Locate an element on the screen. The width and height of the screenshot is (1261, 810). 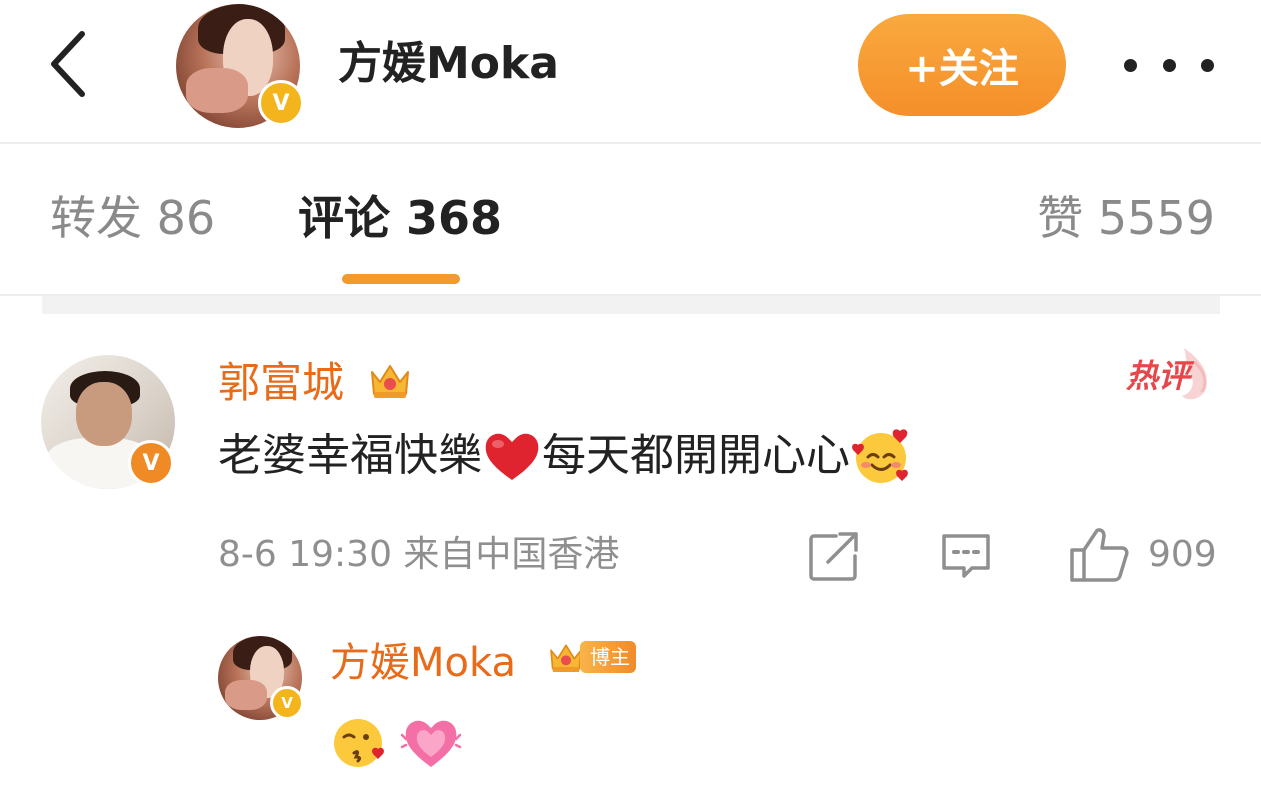
poster-badge: 博主 is located at coordinates (591, 657).